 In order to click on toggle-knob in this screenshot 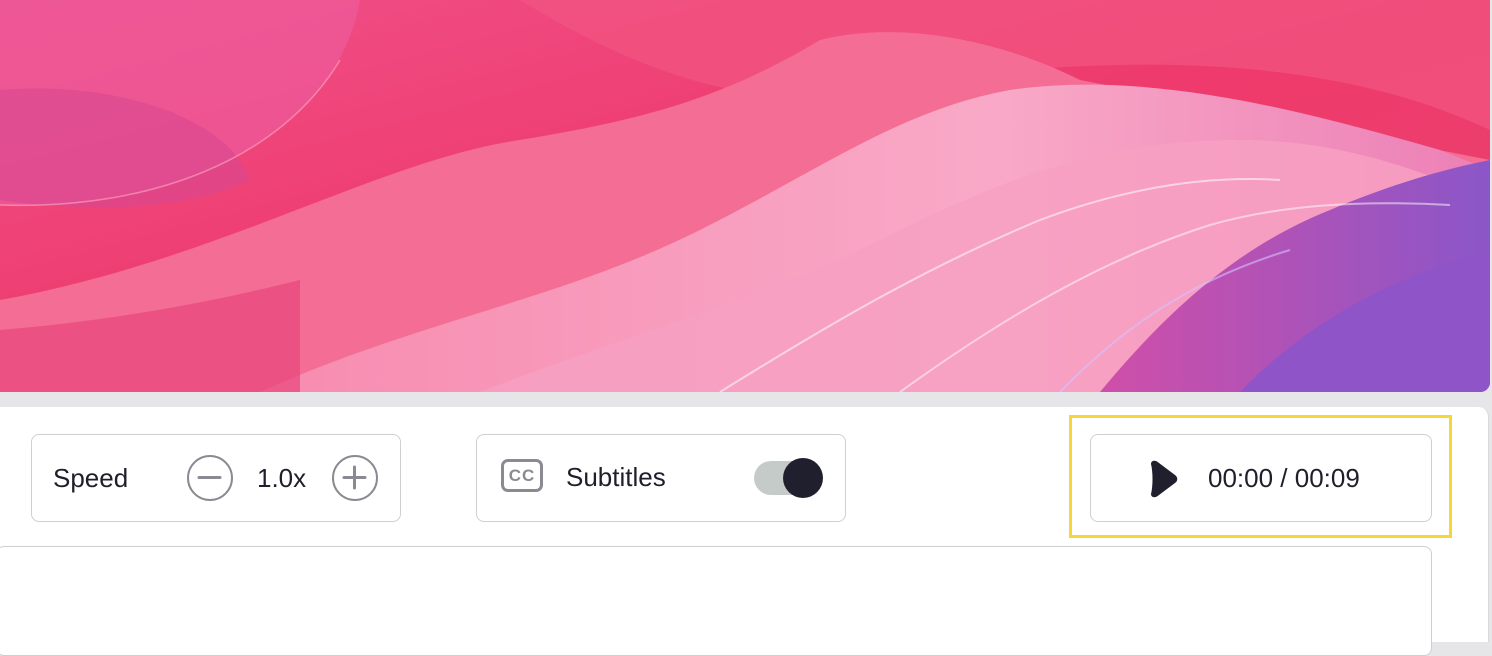, I will do `click(803, 478)`.